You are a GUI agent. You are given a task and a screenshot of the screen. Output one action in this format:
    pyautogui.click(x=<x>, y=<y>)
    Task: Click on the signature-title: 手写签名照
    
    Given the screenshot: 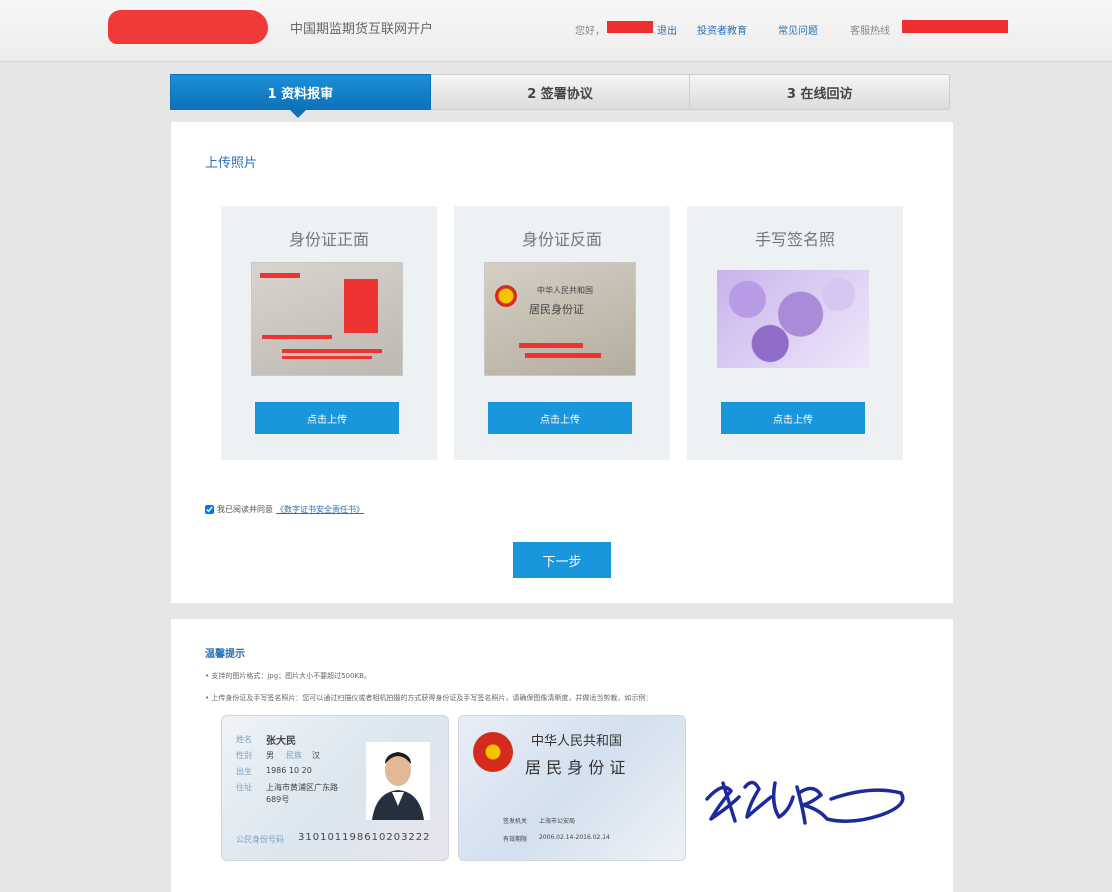 What is the action you would take?
    pyautogui.click(x=794, y=239)
    